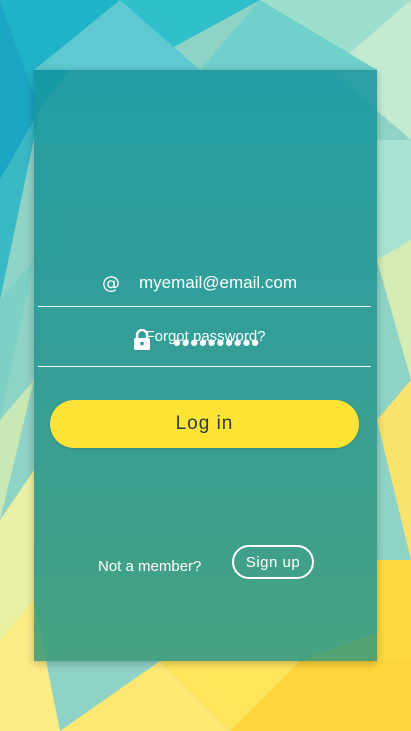 Image resolution: width=411 pixels, height=731 pixels. I want to click on email-field: @ myemail@email.com, so click(204, 286).